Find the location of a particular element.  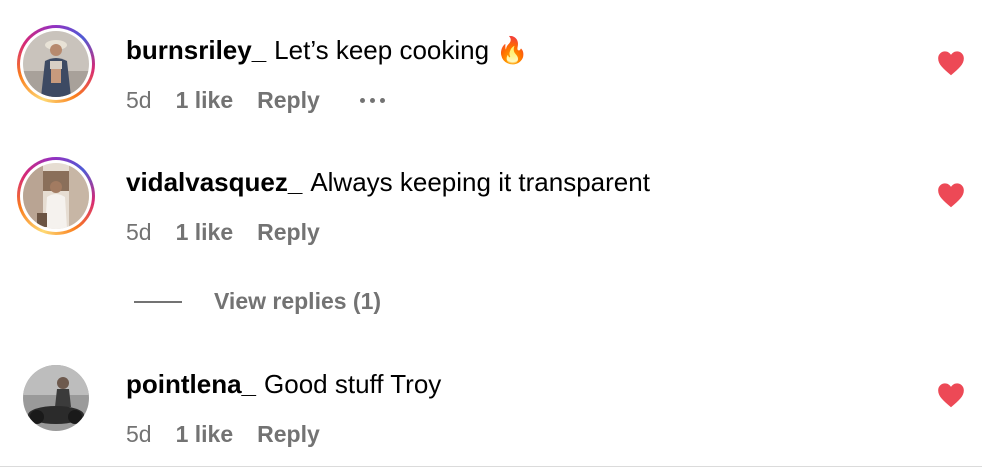

comment-username: burnsriley_ is located at coordinates (196, 50).